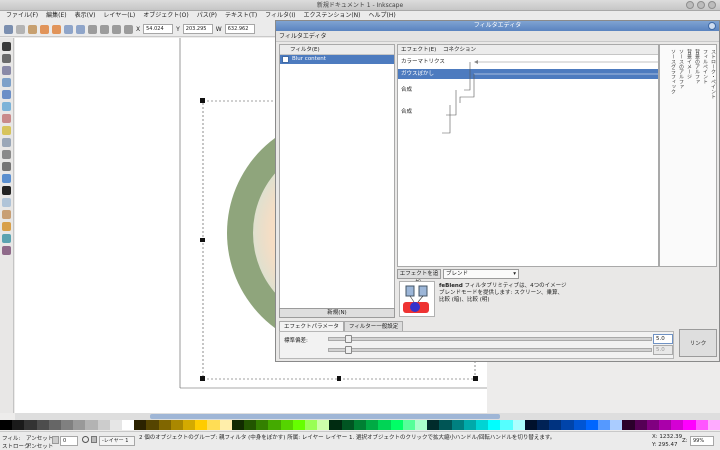 This screenshot has height=450, width=720. What do you see at coordinates (337, 313) in the screenshot?
I see `new-filter-button: 新規(N)` at bounding box center [337, 313].